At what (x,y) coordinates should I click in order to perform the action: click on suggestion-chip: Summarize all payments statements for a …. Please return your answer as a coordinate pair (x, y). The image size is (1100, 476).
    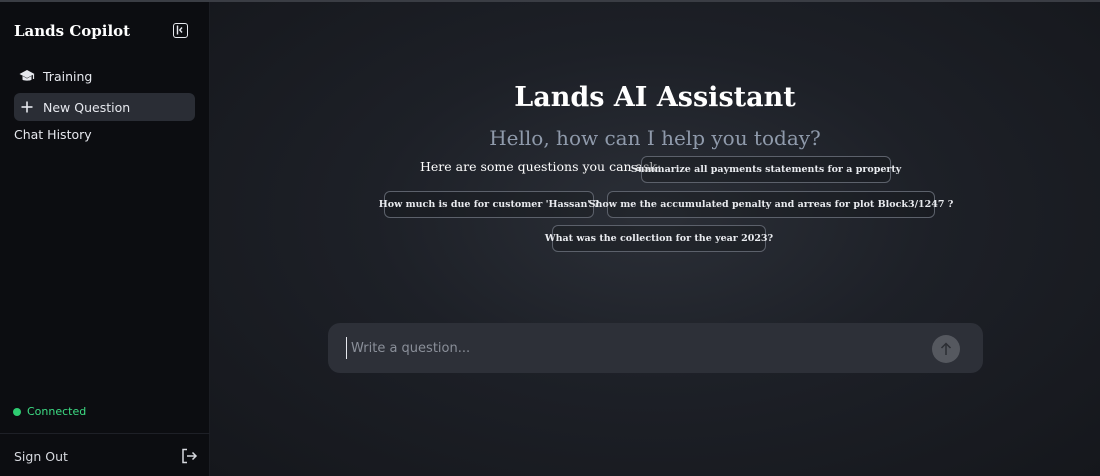
    Looking at the image, I should click on (766, 169).